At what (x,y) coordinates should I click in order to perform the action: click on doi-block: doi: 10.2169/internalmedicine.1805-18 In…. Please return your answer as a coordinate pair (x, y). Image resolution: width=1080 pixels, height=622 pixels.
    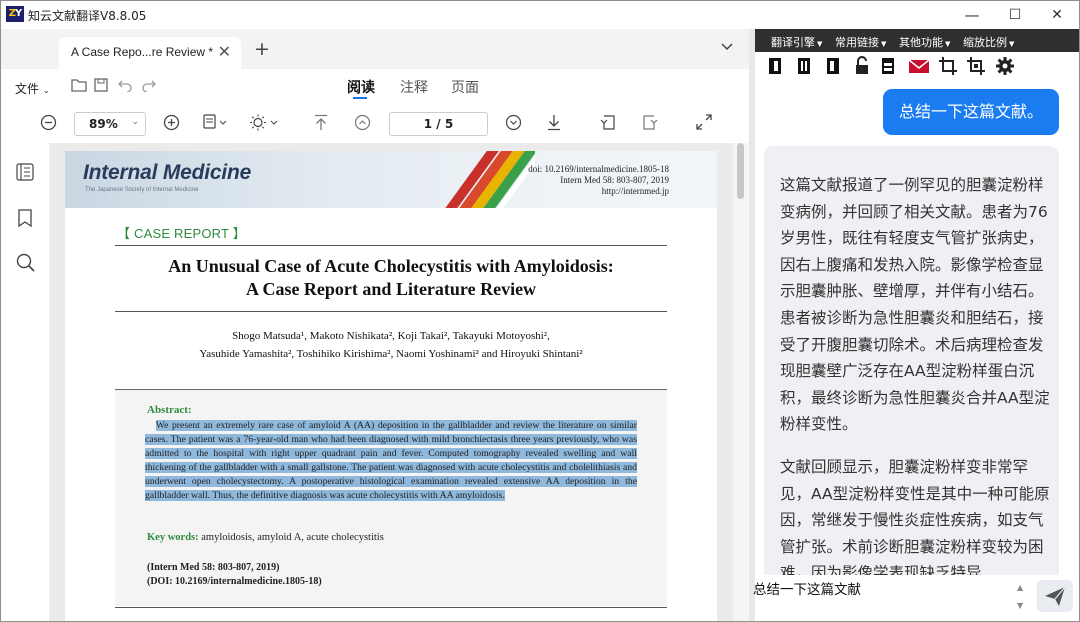
    Looking at the image, I should click on (598, 180).